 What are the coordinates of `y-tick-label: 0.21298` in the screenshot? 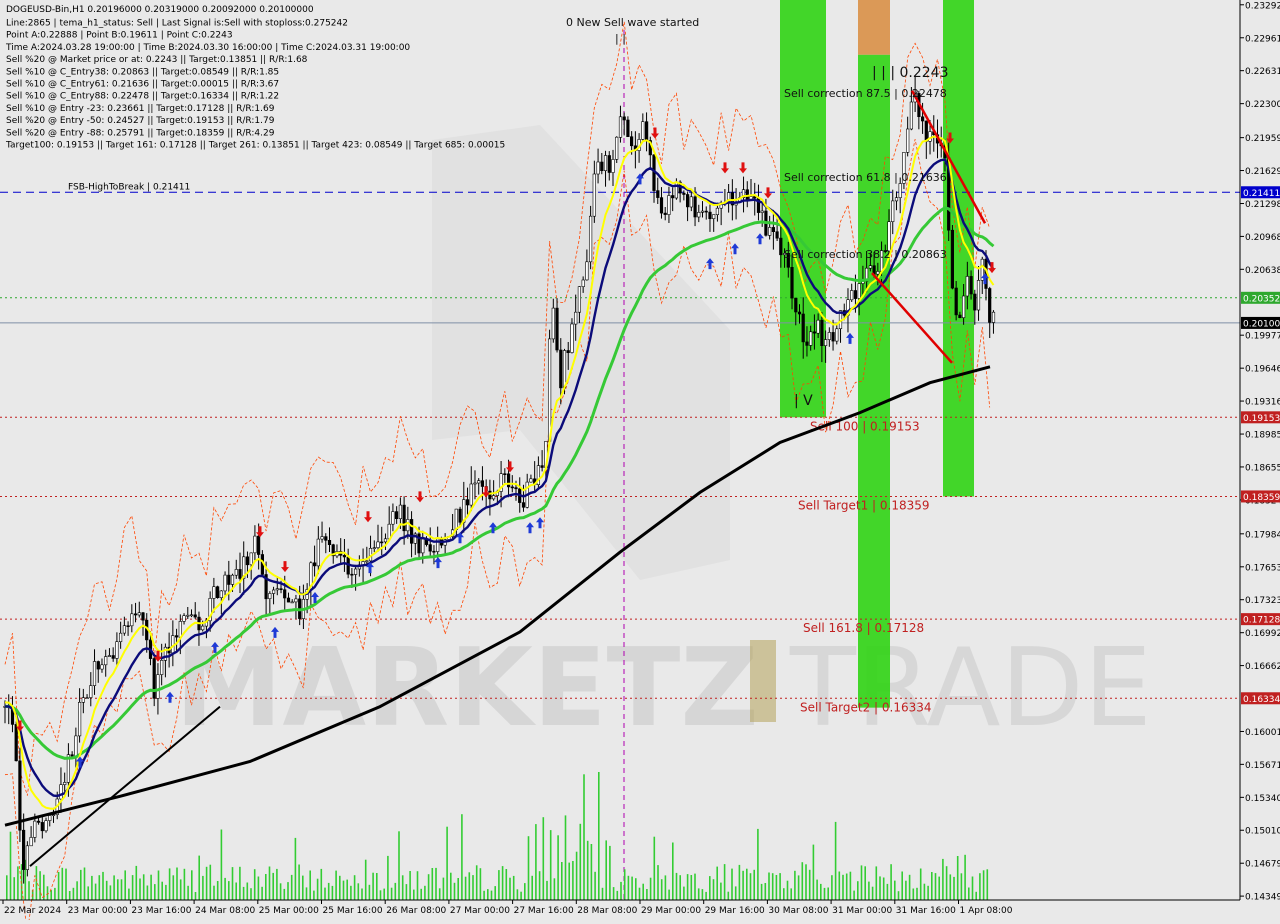 It's located at (1262, 205).